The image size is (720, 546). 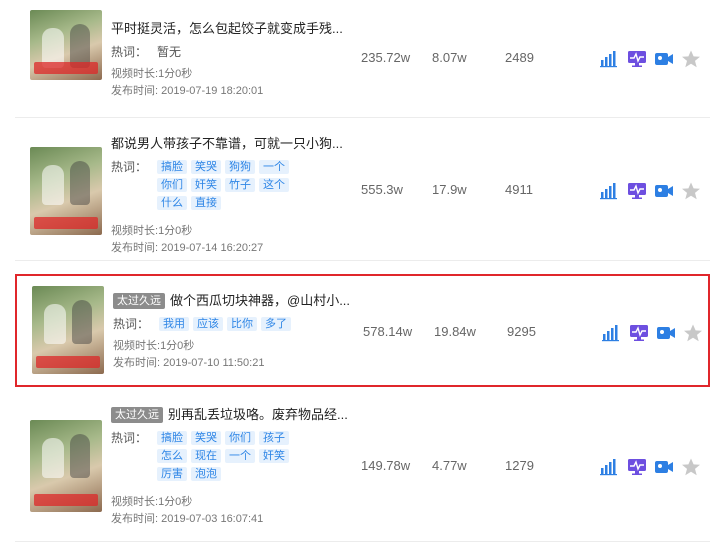 I want to click on keyword-tags: 搞脸 笑哭 你们 孩子怎么 现在 一个 奸笑厉害 泡泡, so click(x=237, y=457).